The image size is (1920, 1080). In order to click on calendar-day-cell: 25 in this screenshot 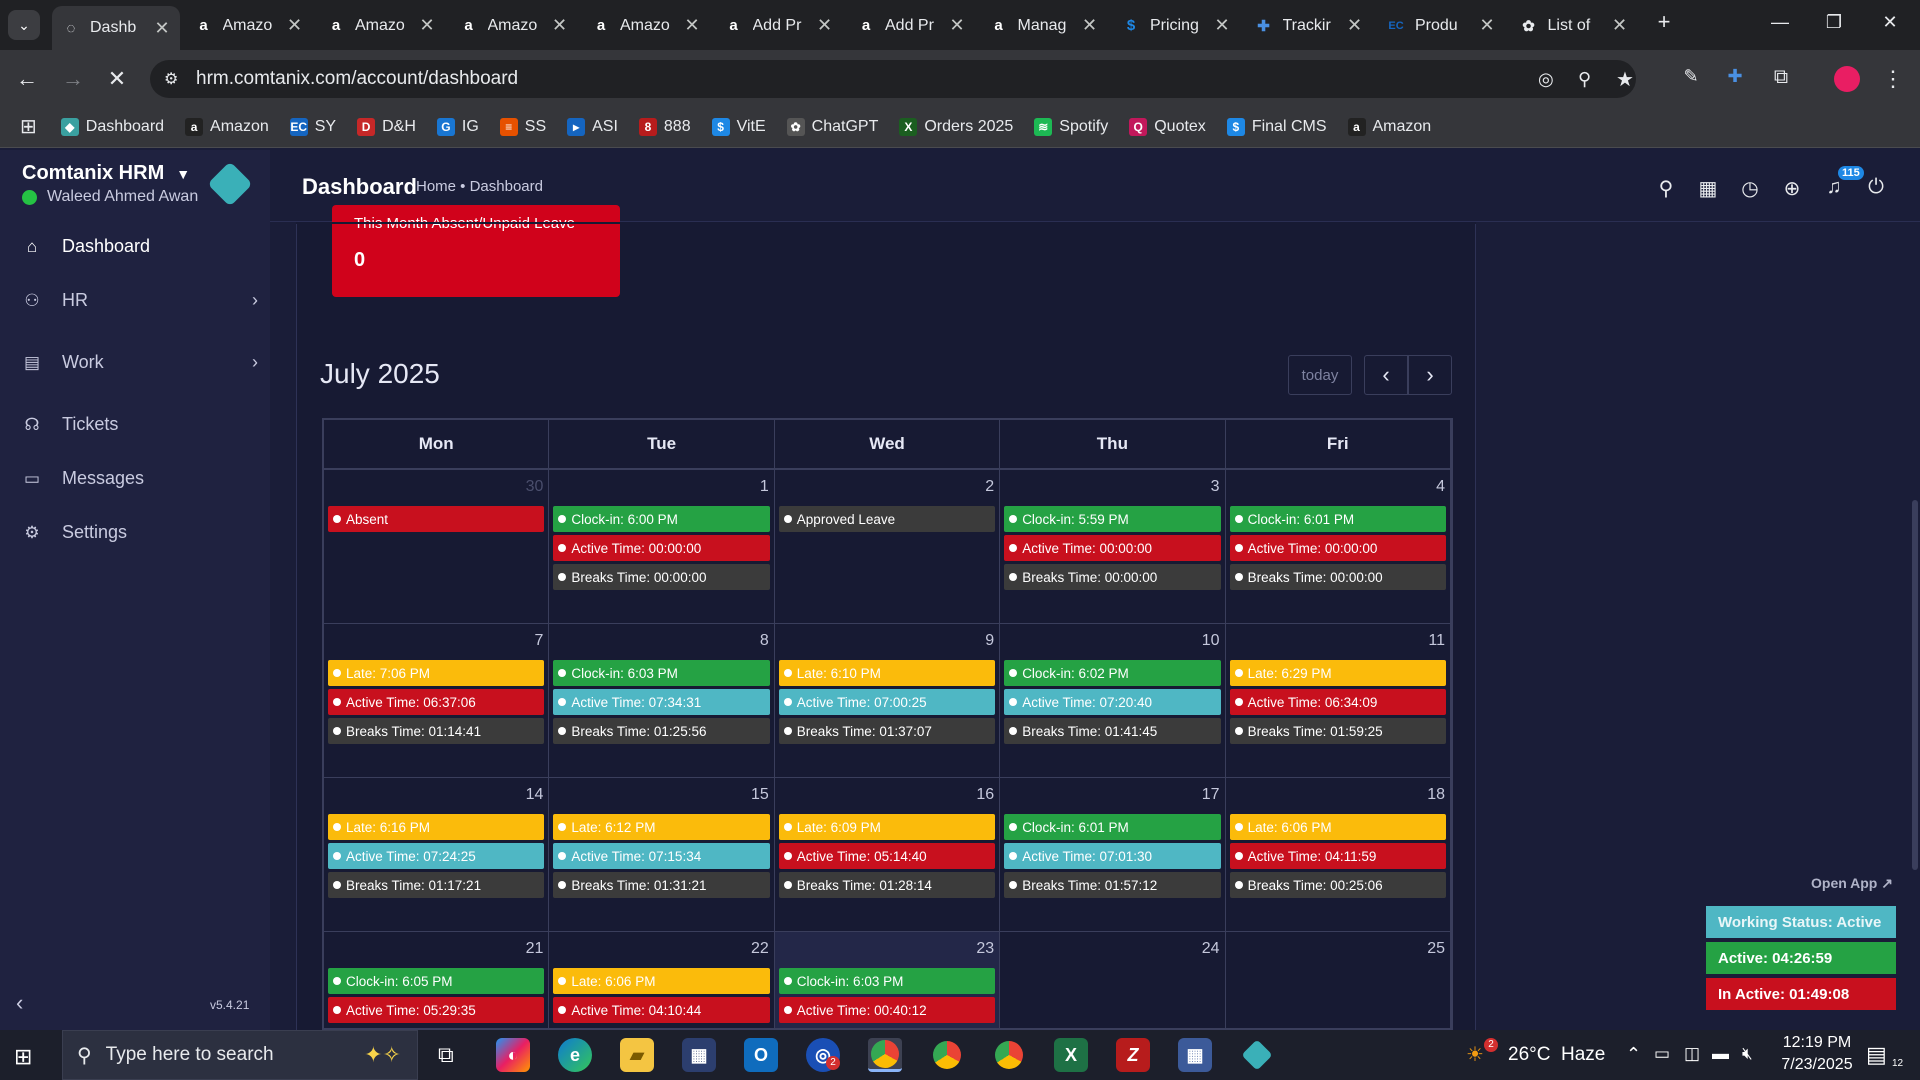, I will do `click(1338, 980)`.